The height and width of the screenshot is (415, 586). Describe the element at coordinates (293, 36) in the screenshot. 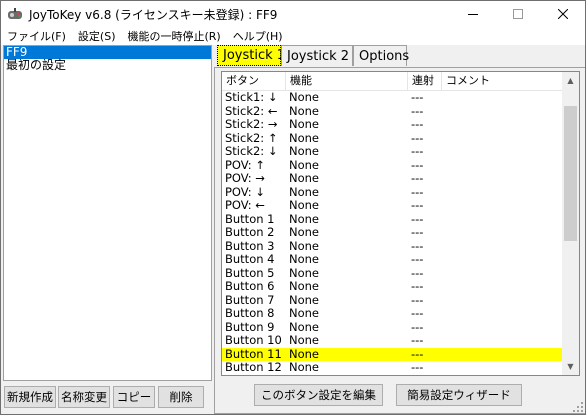

I see `menu-bar: ファイル(F) 設定(S) 機能の一時停止(R) ヘルプ(H)` at that location.